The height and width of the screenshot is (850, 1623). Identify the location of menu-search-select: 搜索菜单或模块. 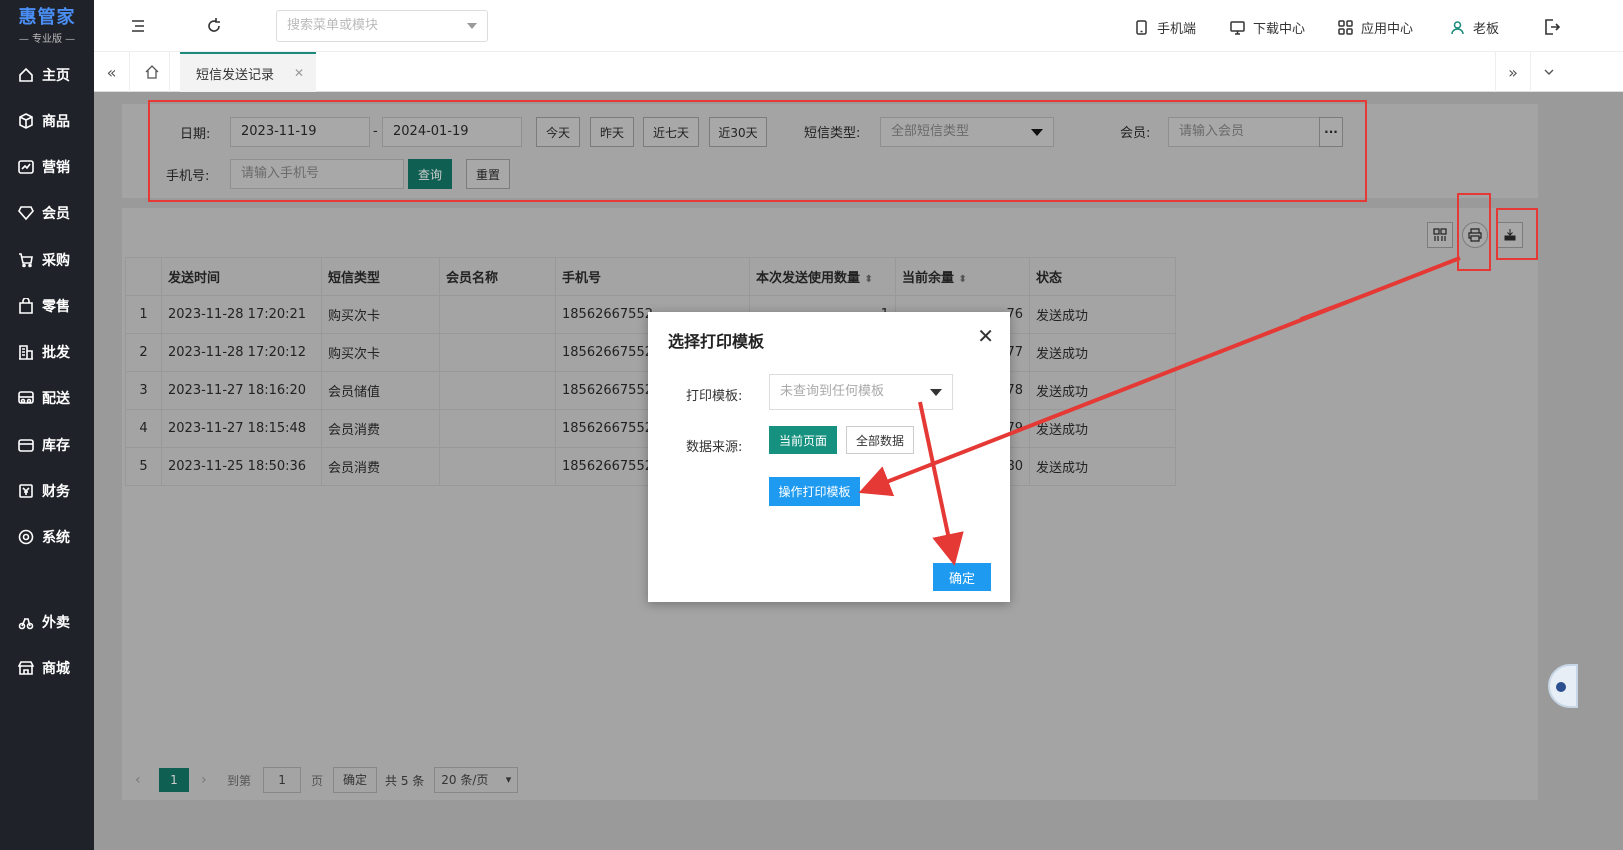
(382, 26).